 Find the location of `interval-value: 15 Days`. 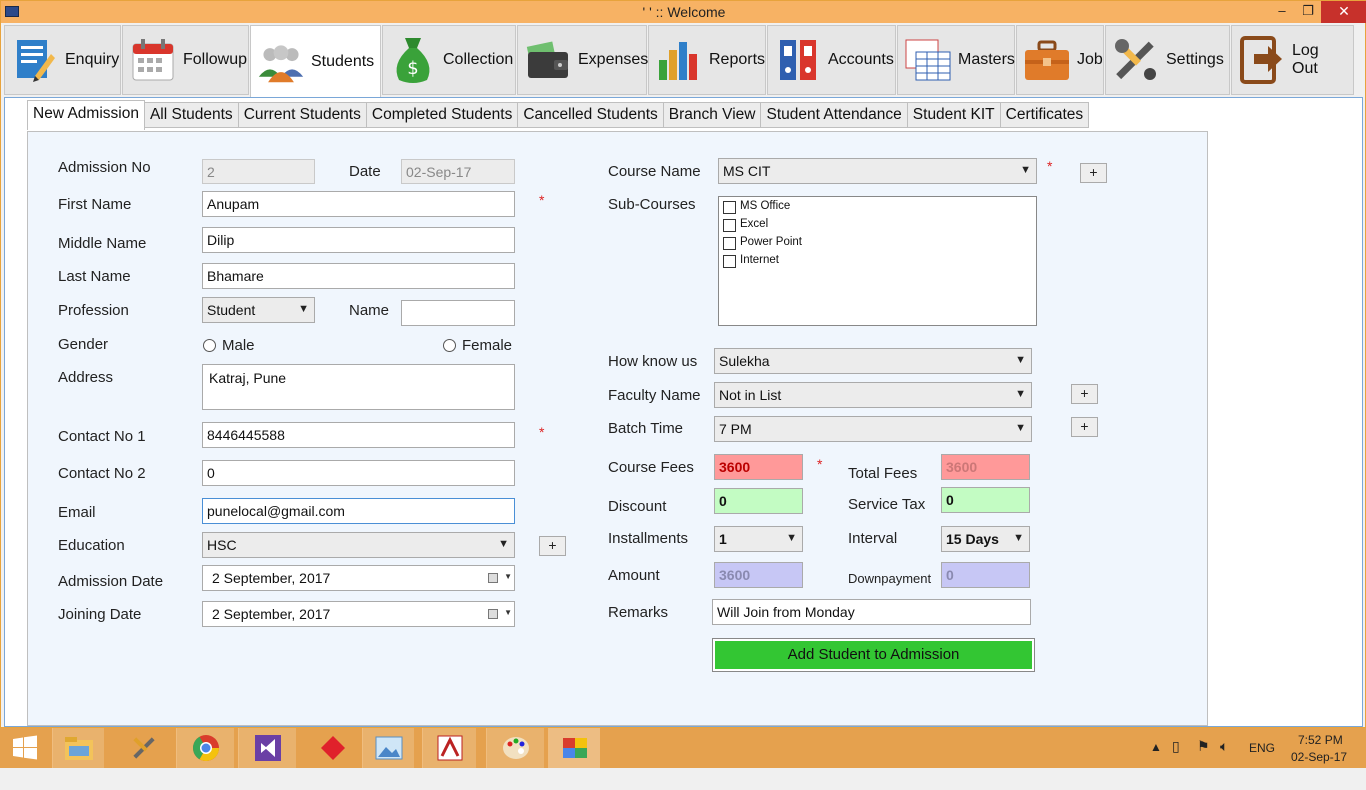

interval-value: 15 Days is located at coordinates (972, 539).